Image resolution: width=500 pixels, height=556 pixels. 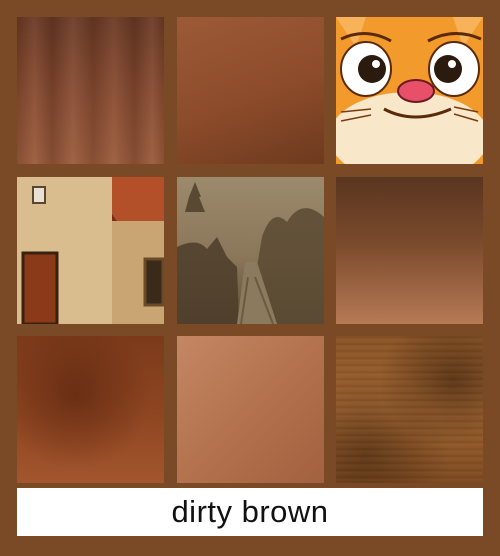 I want to click on caption-bar: dirty brown, so click(x=250, y=512).